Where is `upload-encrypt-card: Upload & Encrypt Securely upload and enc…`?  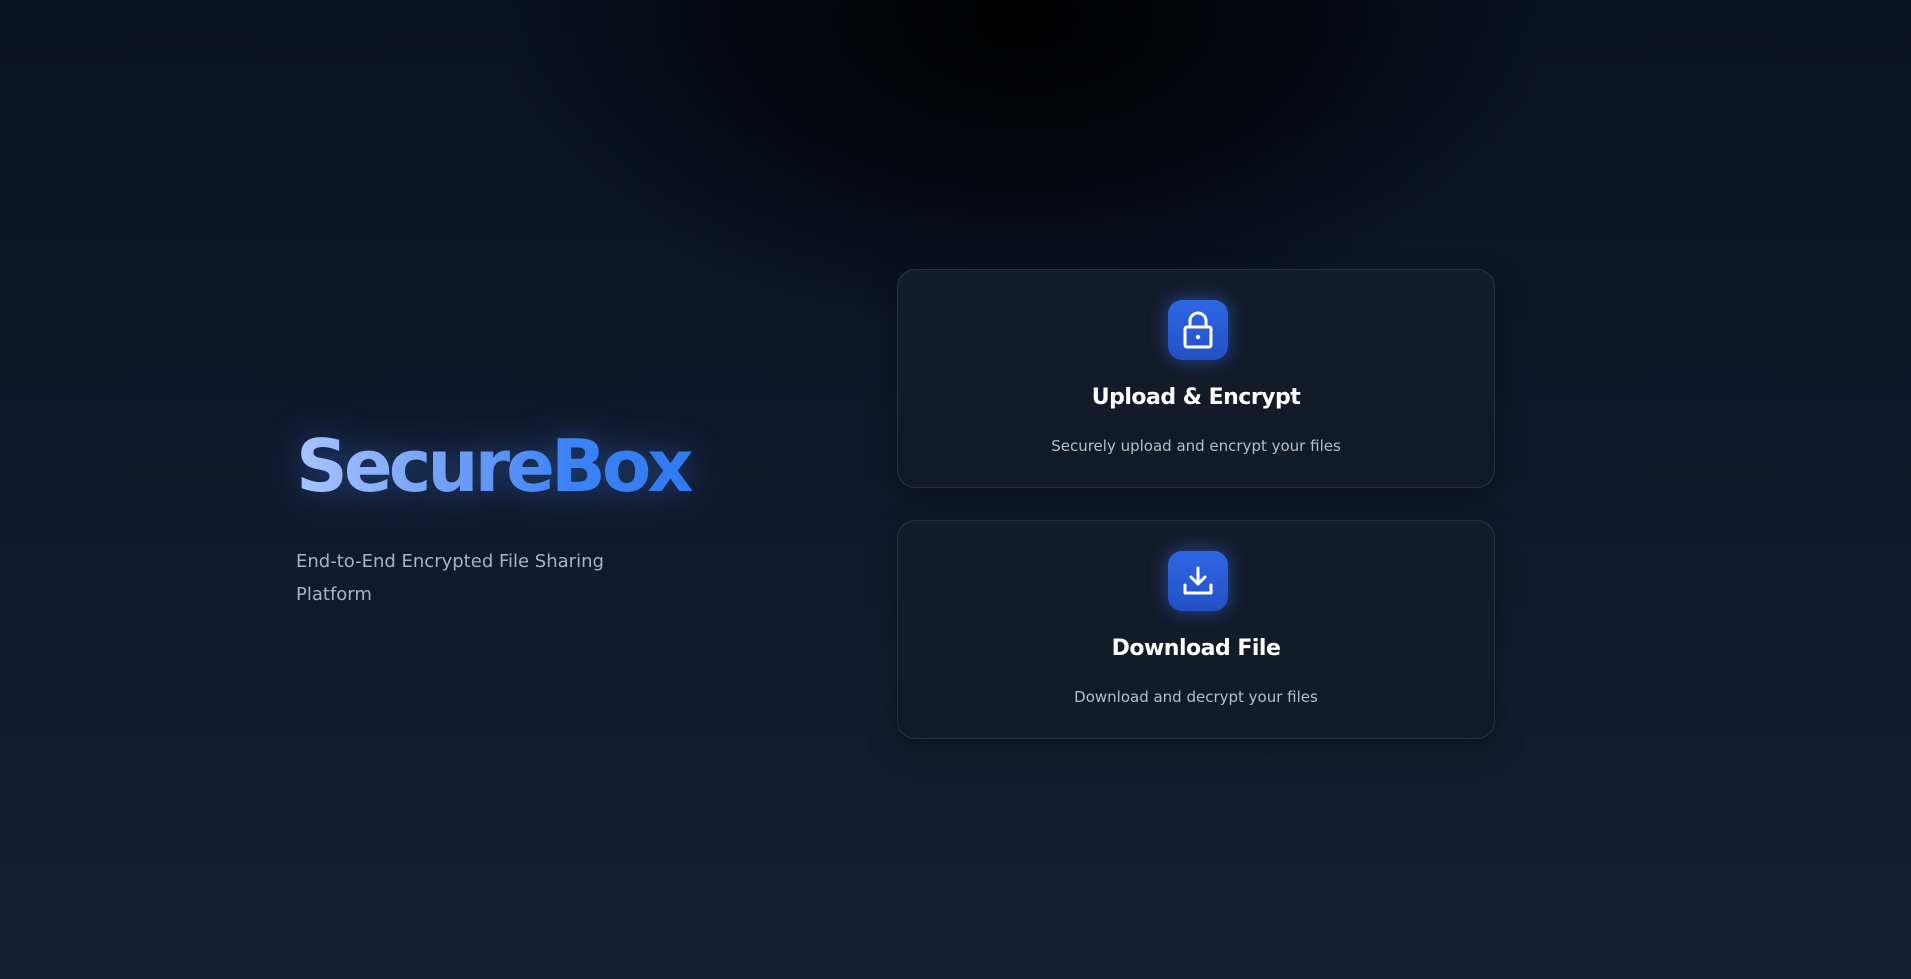
upload-encrypt-card: Upload & Encrypt Securely upload and enc… is located at coordinates (1196, 378).